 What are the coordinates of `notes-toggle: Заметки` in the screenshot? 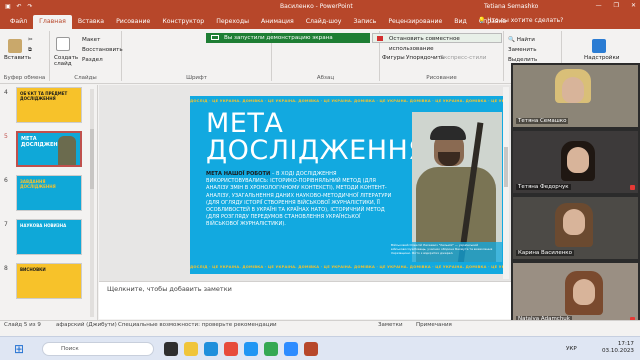 It's located at (390, 325).